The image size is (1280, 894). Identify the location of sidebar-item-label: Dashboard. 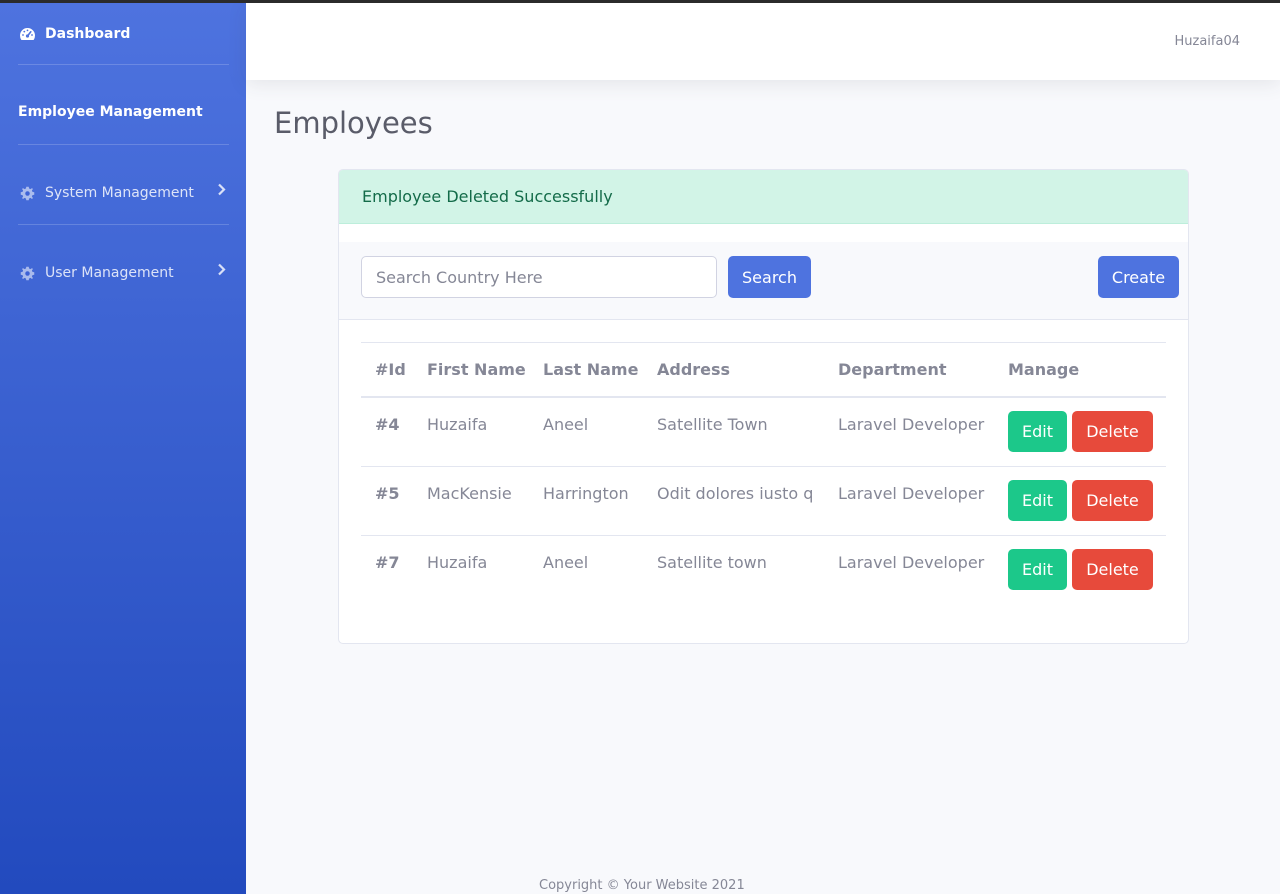
(88, 34).